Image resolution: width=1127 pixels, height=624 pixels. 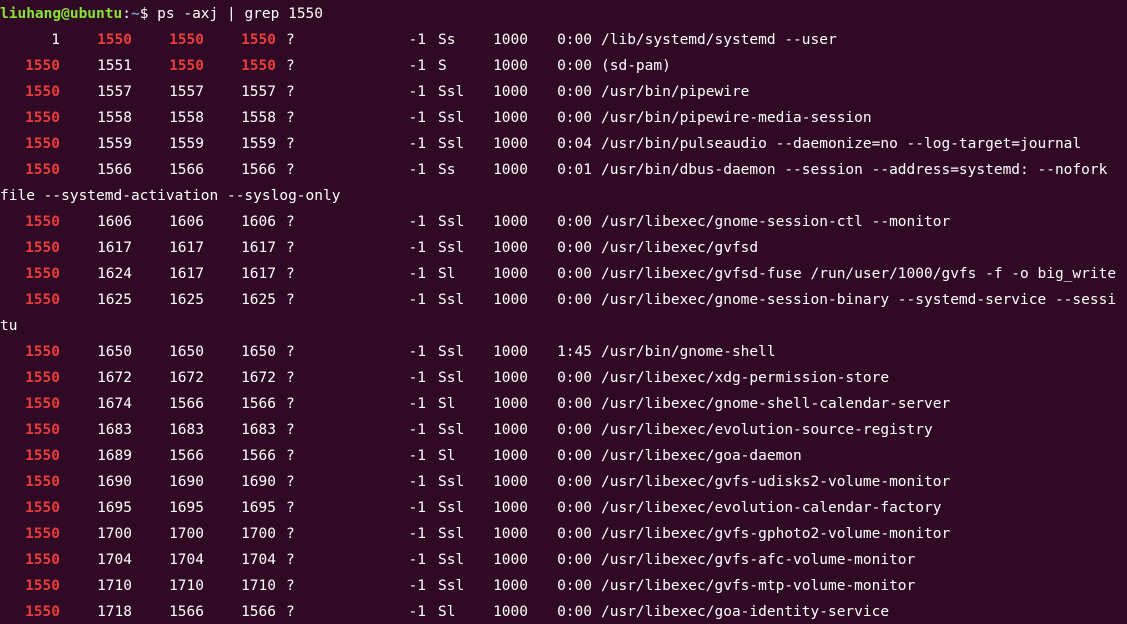 What do you see at coordinates (135, 14) in the screenshot?
I see `prompt-path: ~` at bounding box center [135, 14].